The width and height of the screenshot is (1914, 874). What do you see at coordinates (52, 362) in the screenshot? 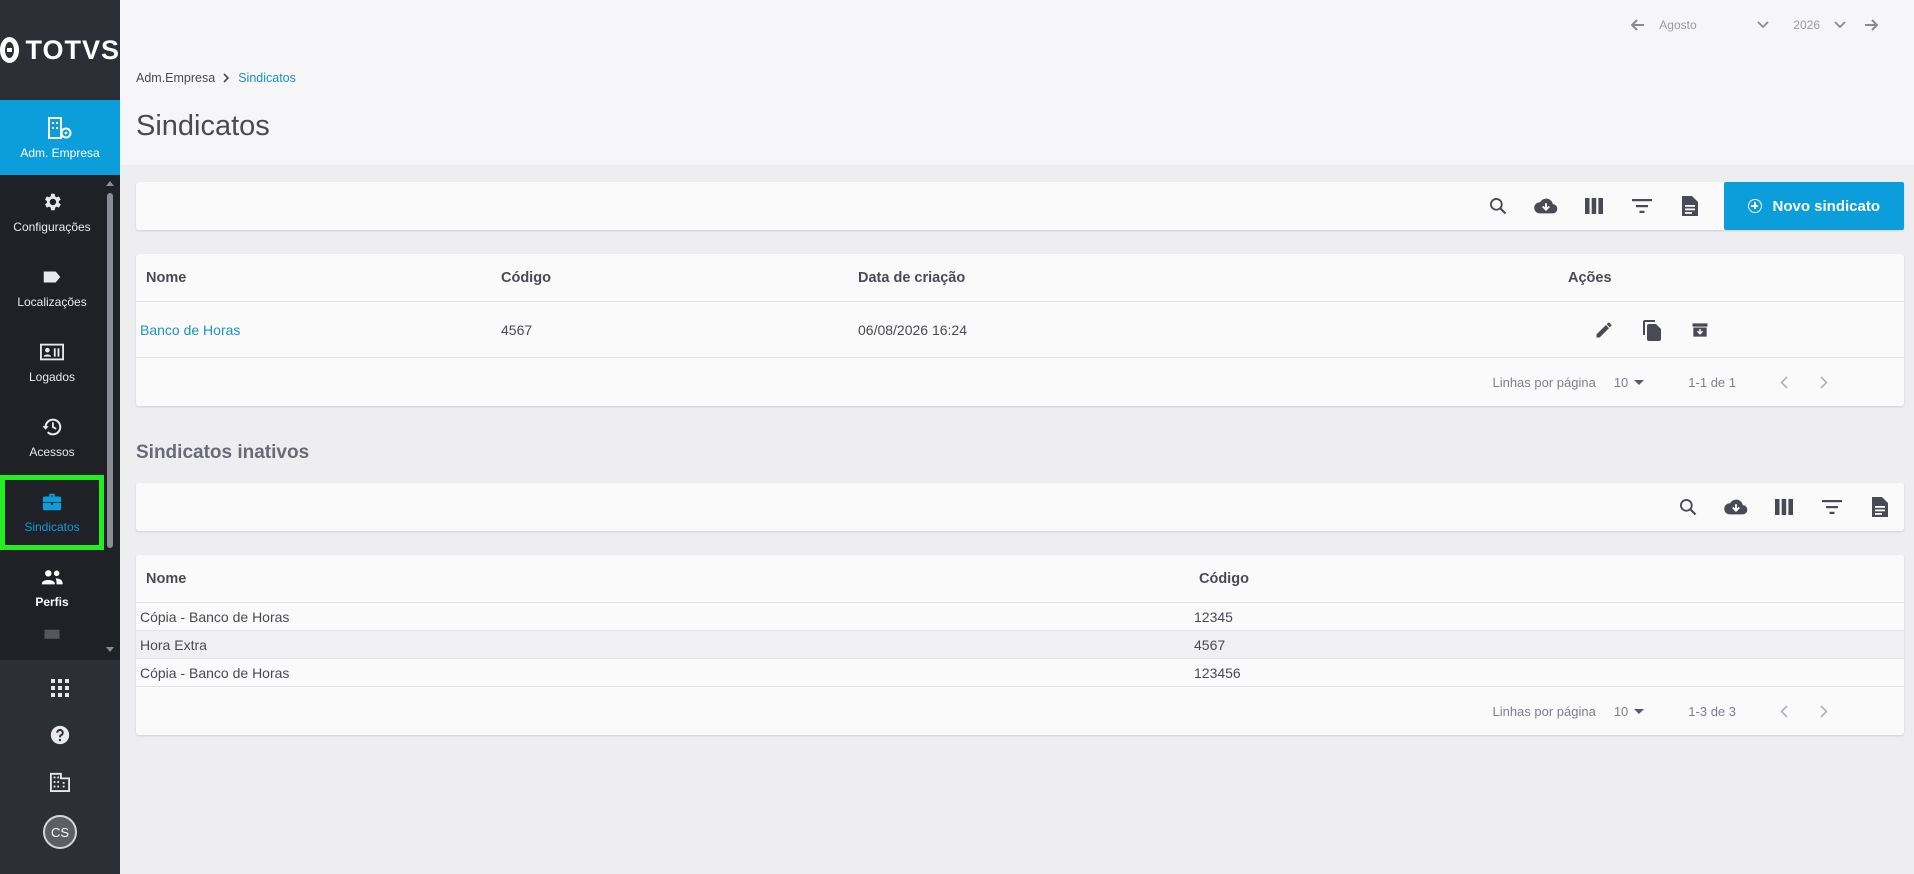
I see `sidebar-item-logados: Logados` at bounding box center [52, 362].